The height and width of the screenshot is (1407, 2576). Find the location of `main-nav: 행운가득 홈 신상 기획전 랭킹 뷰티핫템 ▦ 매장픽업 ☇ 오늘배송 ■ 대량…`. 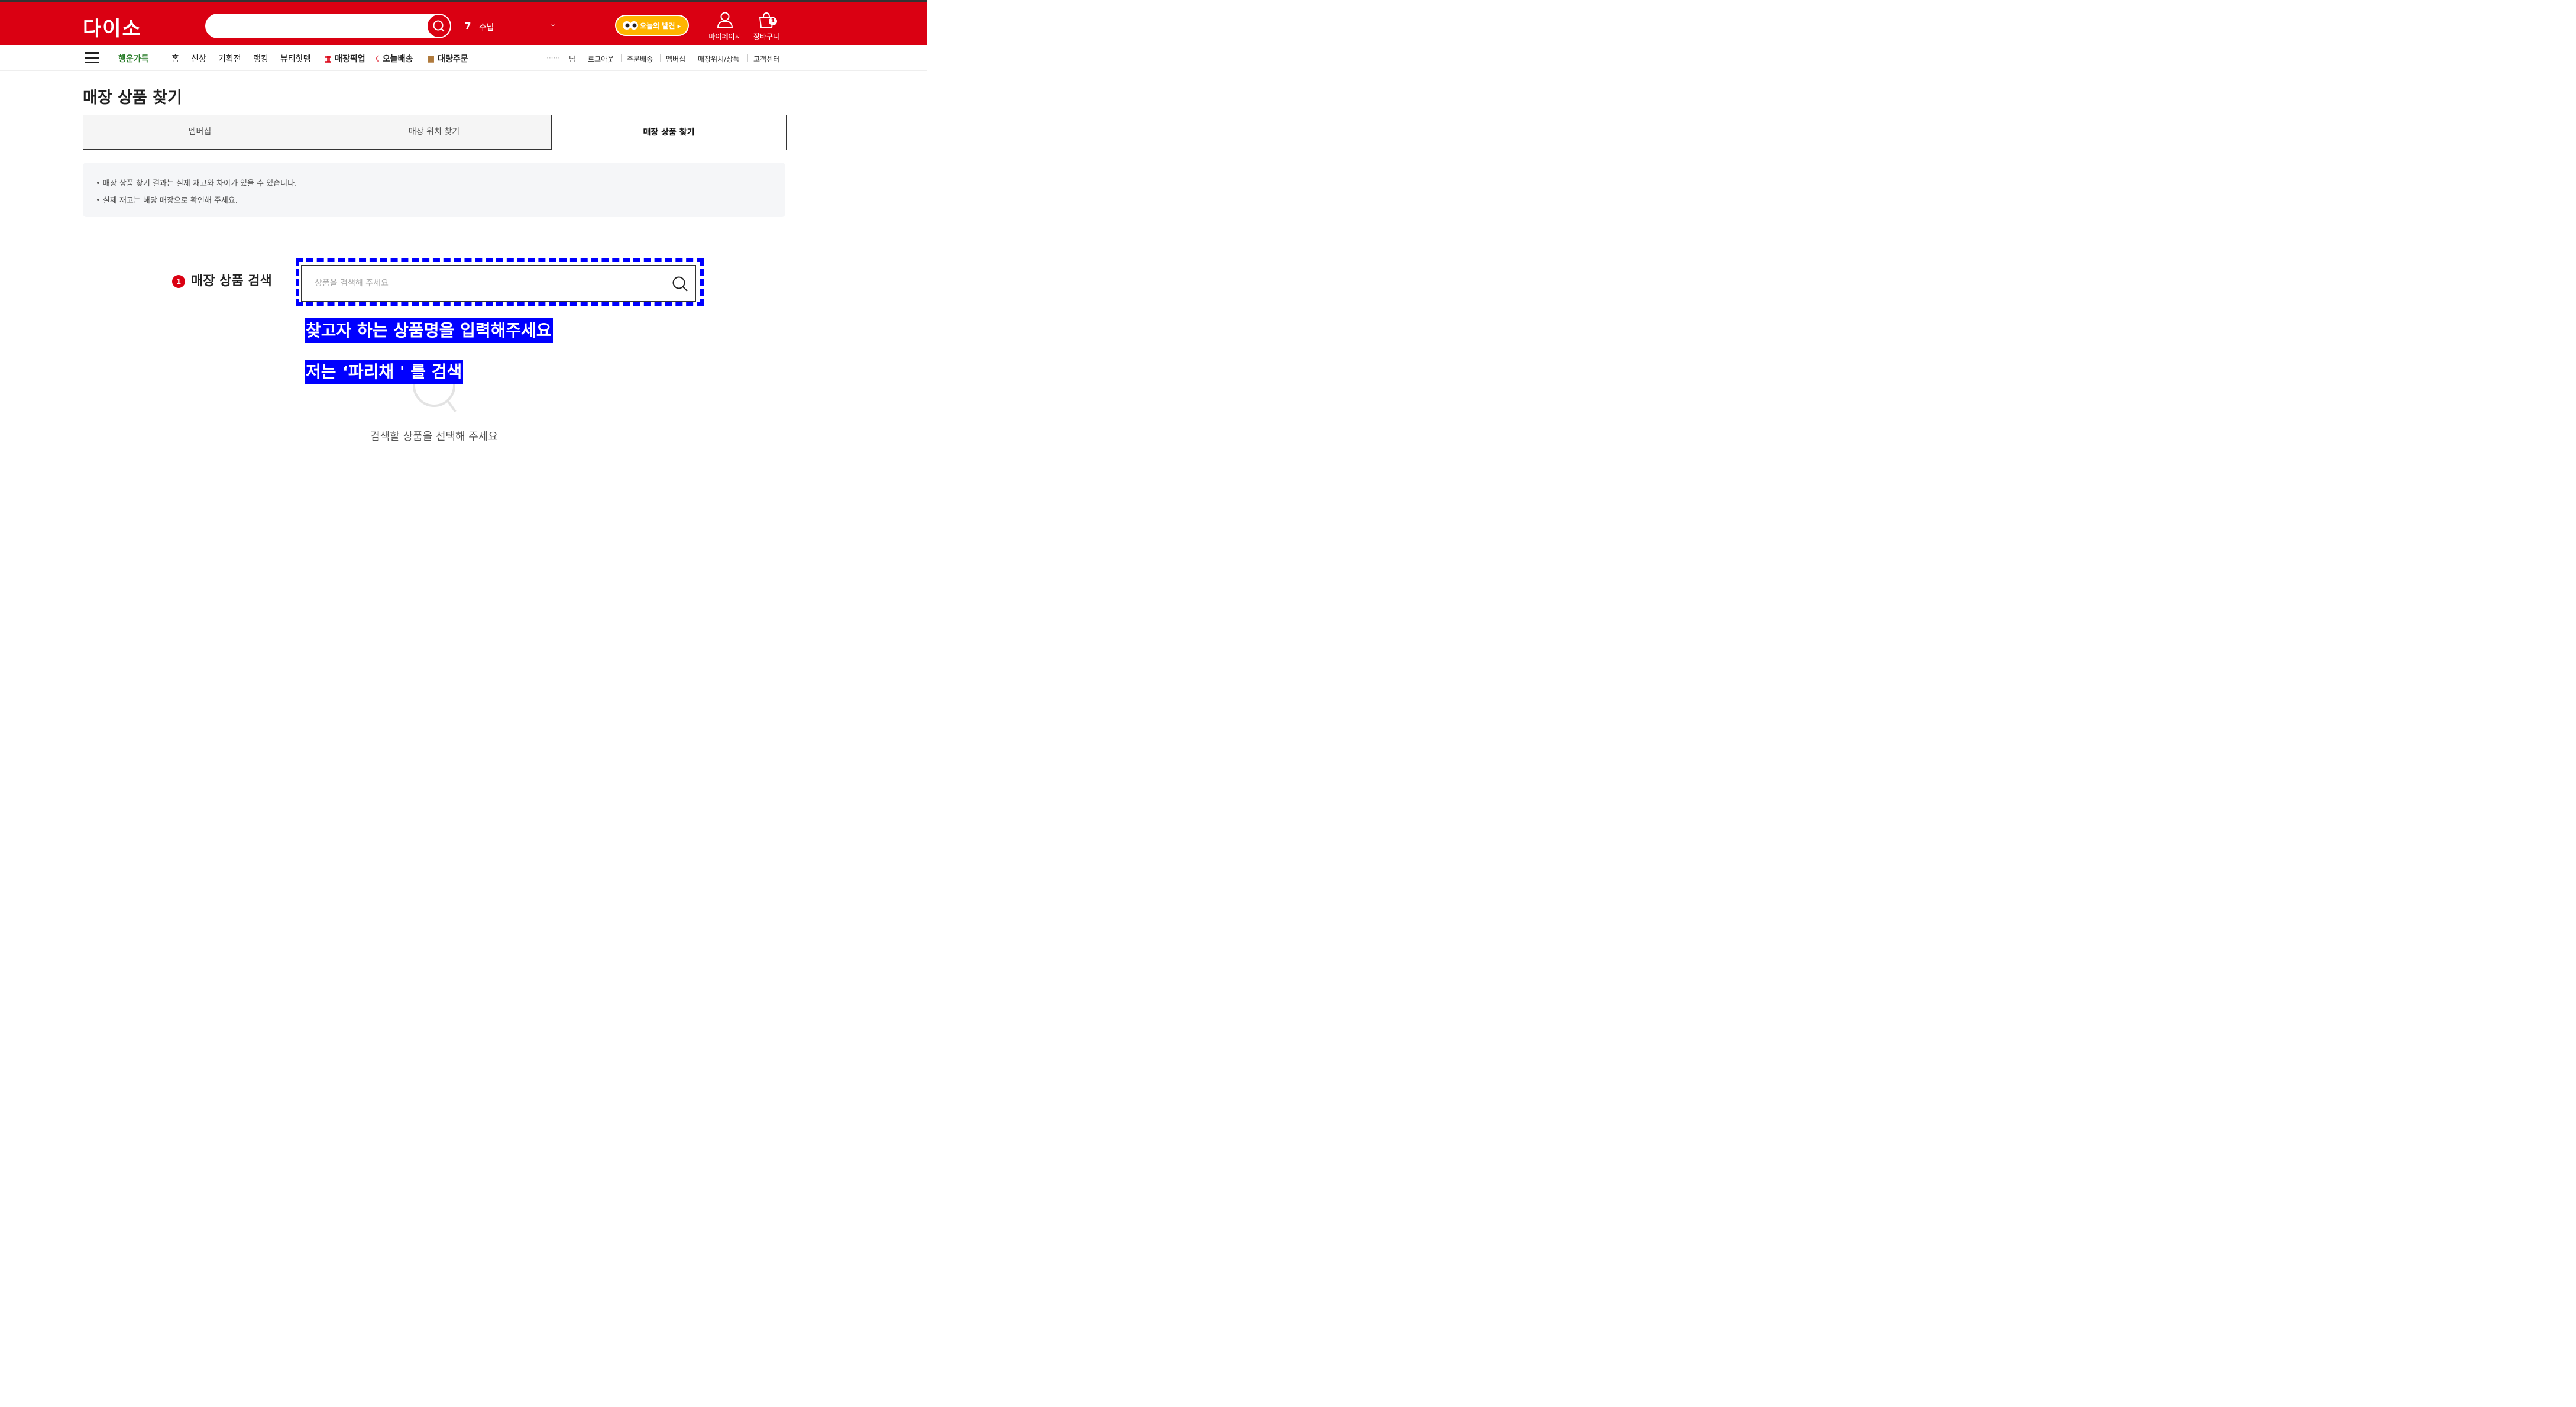

main-nav: 행운가득 홈 신상 기획전 랭킹 뷰티핫템 ▦ 매장픽업 ☇ 오늘배송 ■ 대량… is located at coordinates (463, 58).